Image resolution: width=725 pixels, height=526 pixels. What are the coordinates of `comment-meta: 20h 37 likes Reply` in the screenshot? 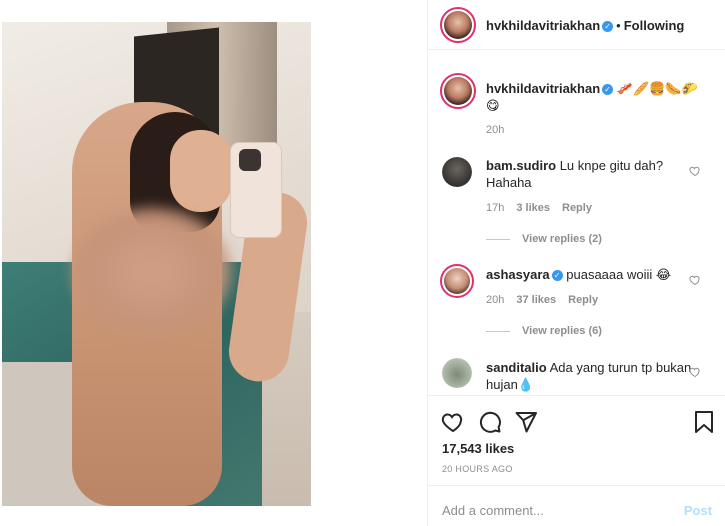 It's located at (548, 300).